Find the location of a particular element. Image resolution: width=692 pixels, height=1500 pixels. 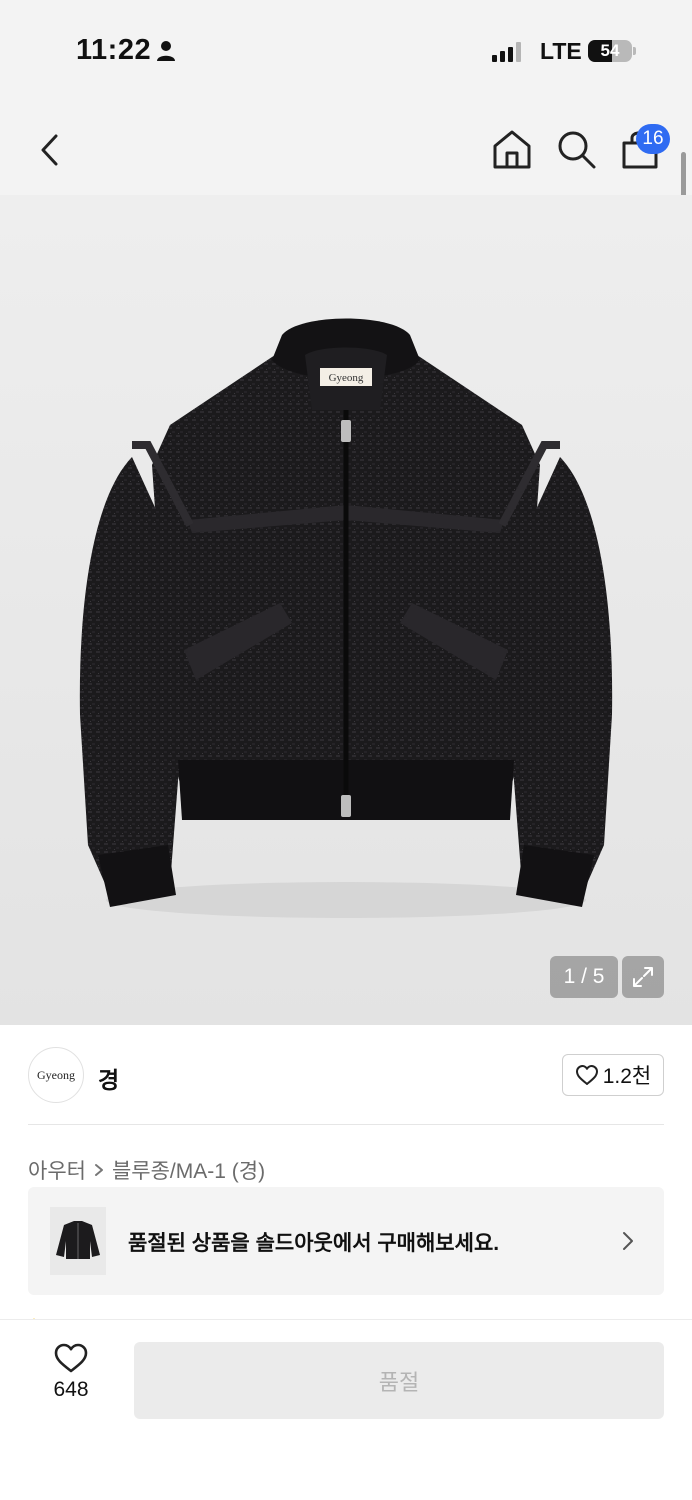

back-icon is located at coordinates (49, 150).